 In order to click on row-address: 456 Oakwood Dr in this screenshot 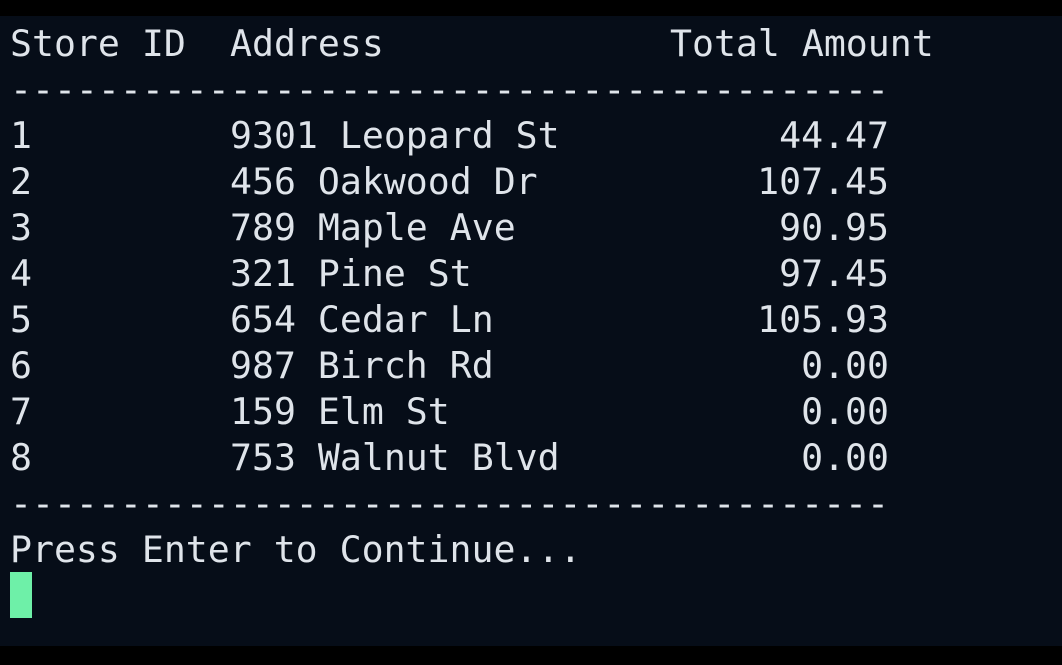, I will do `click(384, 181)`.